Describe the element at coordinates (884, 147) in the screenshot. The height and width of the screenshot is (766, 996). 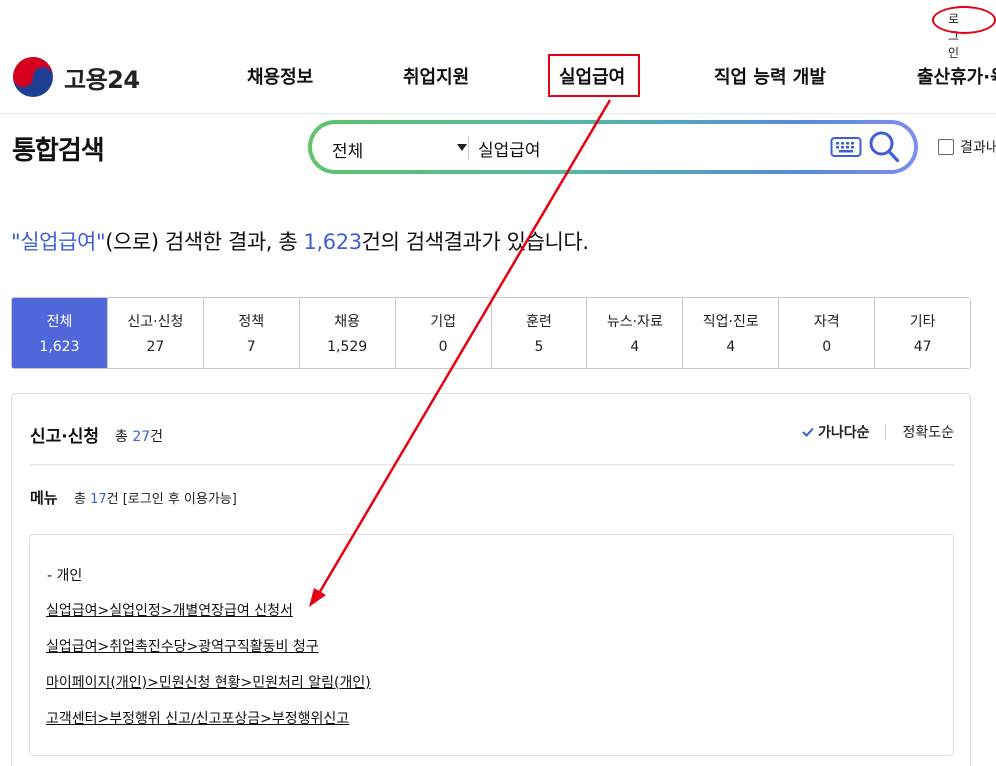
I see `search-icon` at that location.